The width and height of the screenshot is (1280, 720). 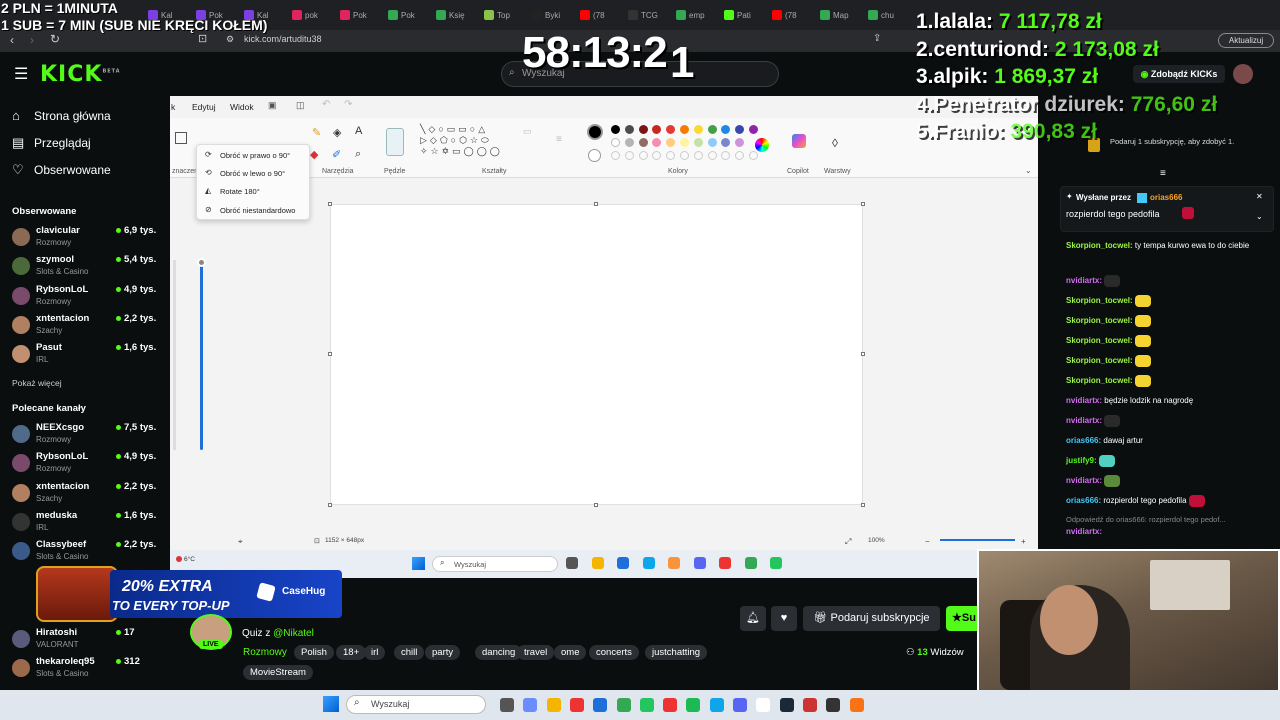 I want to click on menu-file: k, so click(x=173, y=107).